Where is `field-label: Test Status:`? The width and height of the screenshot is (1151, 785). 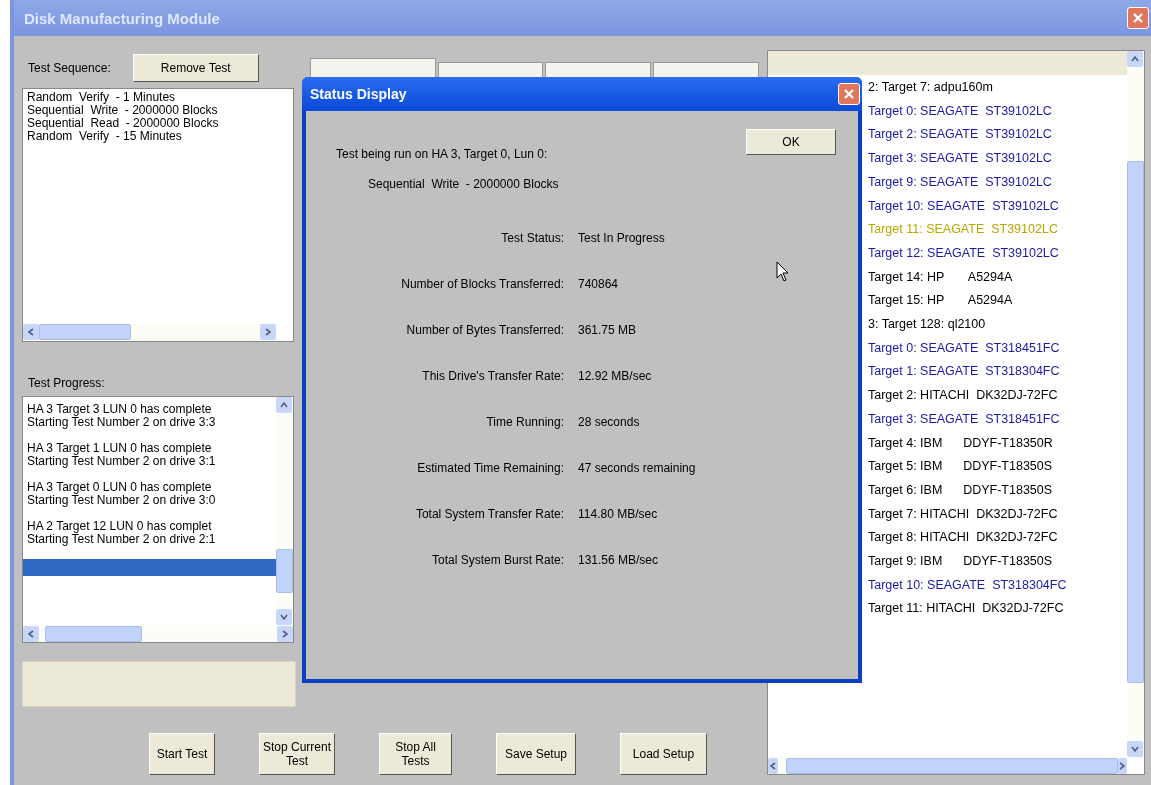 field-label: Test Status: is located at coordinates (532, 238).